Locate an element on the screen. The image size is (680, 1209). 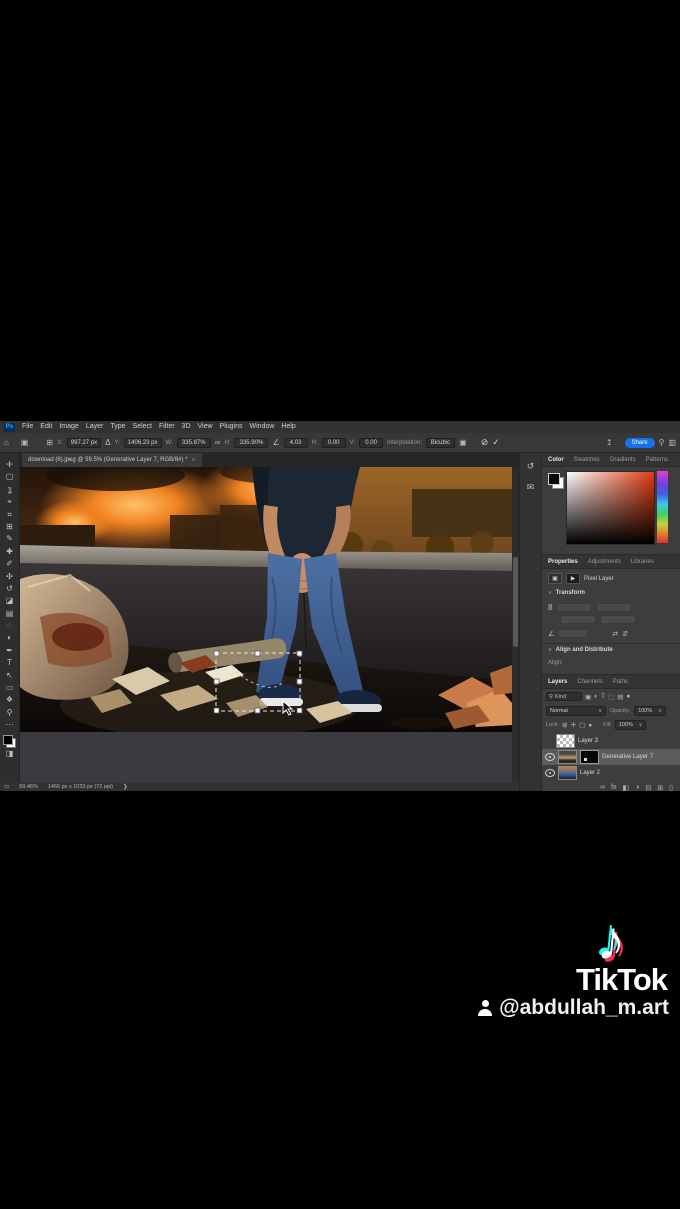
quick-mask-icon: ◨ is located at coordinates (10, 754).